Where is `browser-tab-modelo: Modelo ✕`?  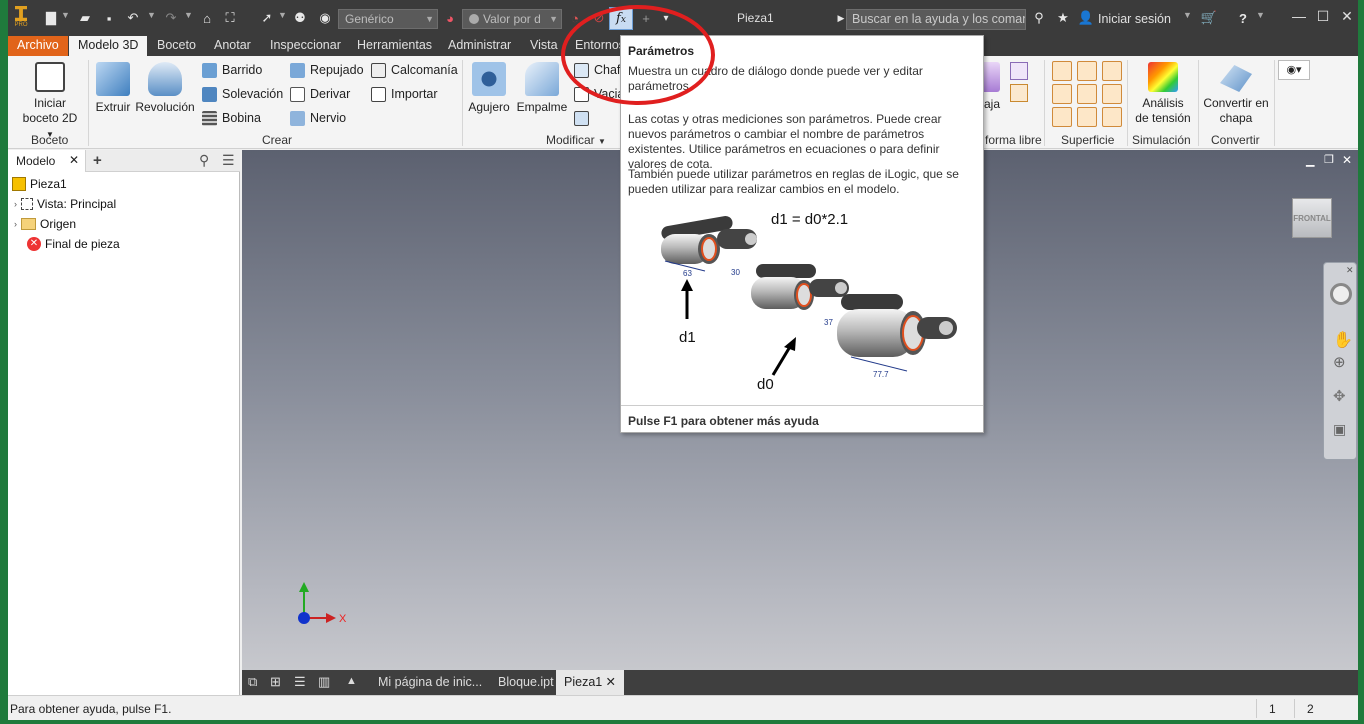
browser-tab-modelo: Modelo ✕ is located at coordinates (47, 161).